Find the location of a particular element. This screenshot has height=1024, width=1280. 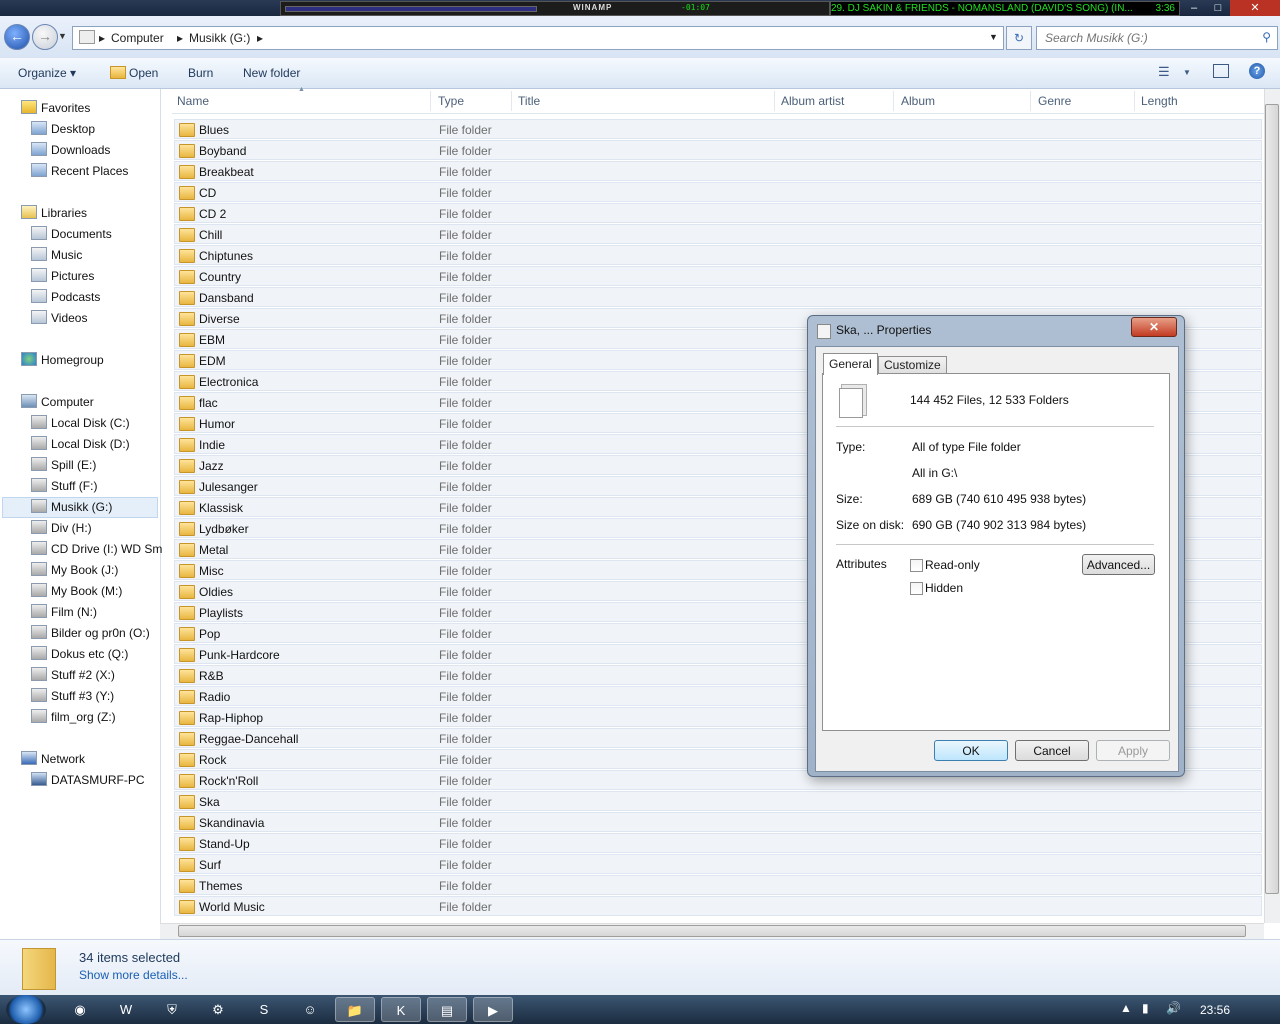

nav-item-datasmurf-pc: DATASMURF-PC is located at coordinates (98, 780).